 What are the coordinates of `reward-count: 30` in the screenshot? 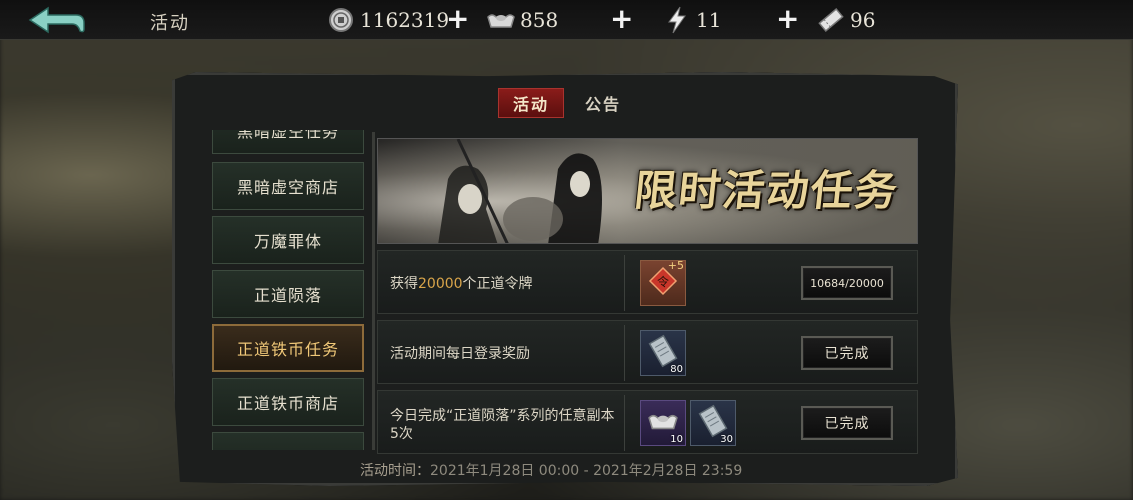 It's located at (726, 439).